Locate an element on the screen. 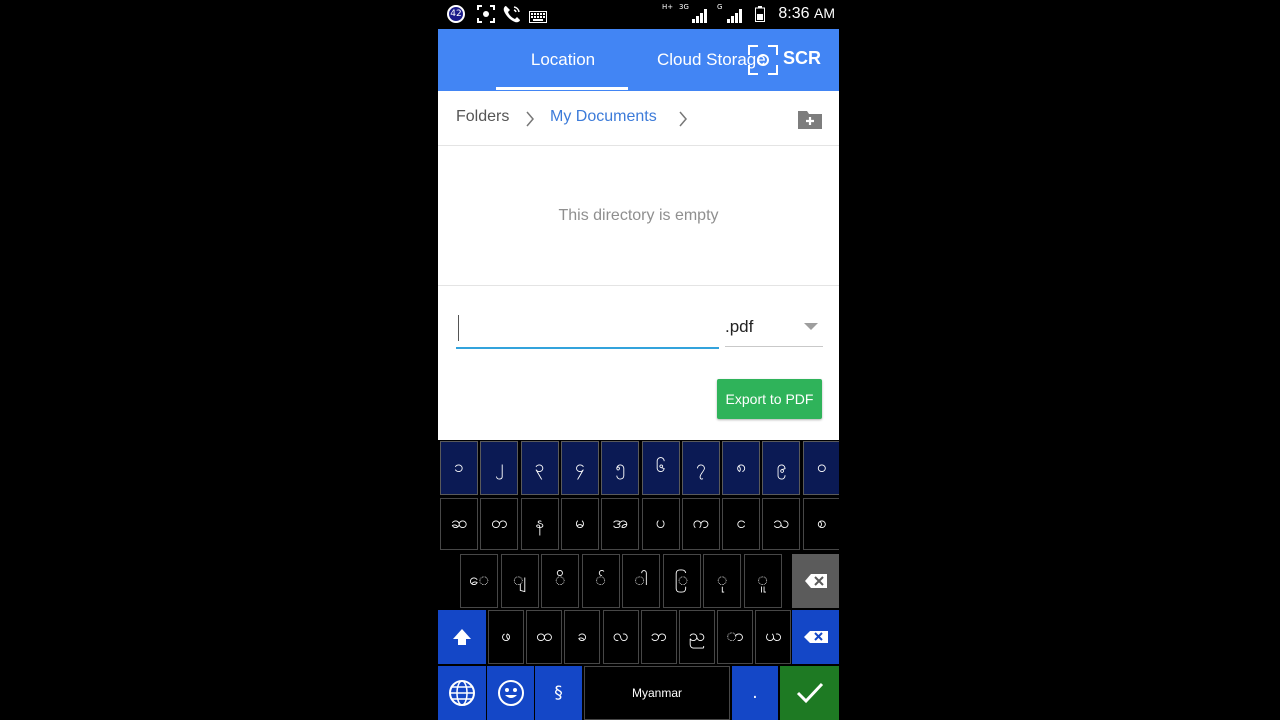 The width and height of the screenshot is (1280, 720). key-digit-4: ၄ is located at coordinates (579, 468).